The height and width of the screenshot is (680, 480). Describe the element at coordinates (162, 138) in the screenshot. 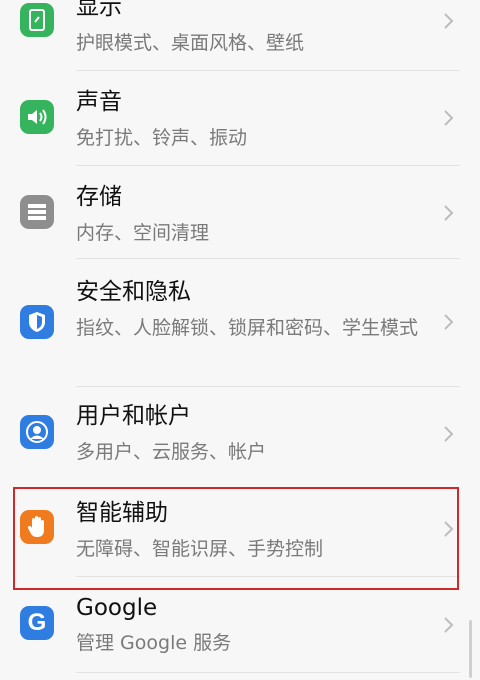

I see `settings-item-subtitle: 免打扰、铃声、振动` at that location.